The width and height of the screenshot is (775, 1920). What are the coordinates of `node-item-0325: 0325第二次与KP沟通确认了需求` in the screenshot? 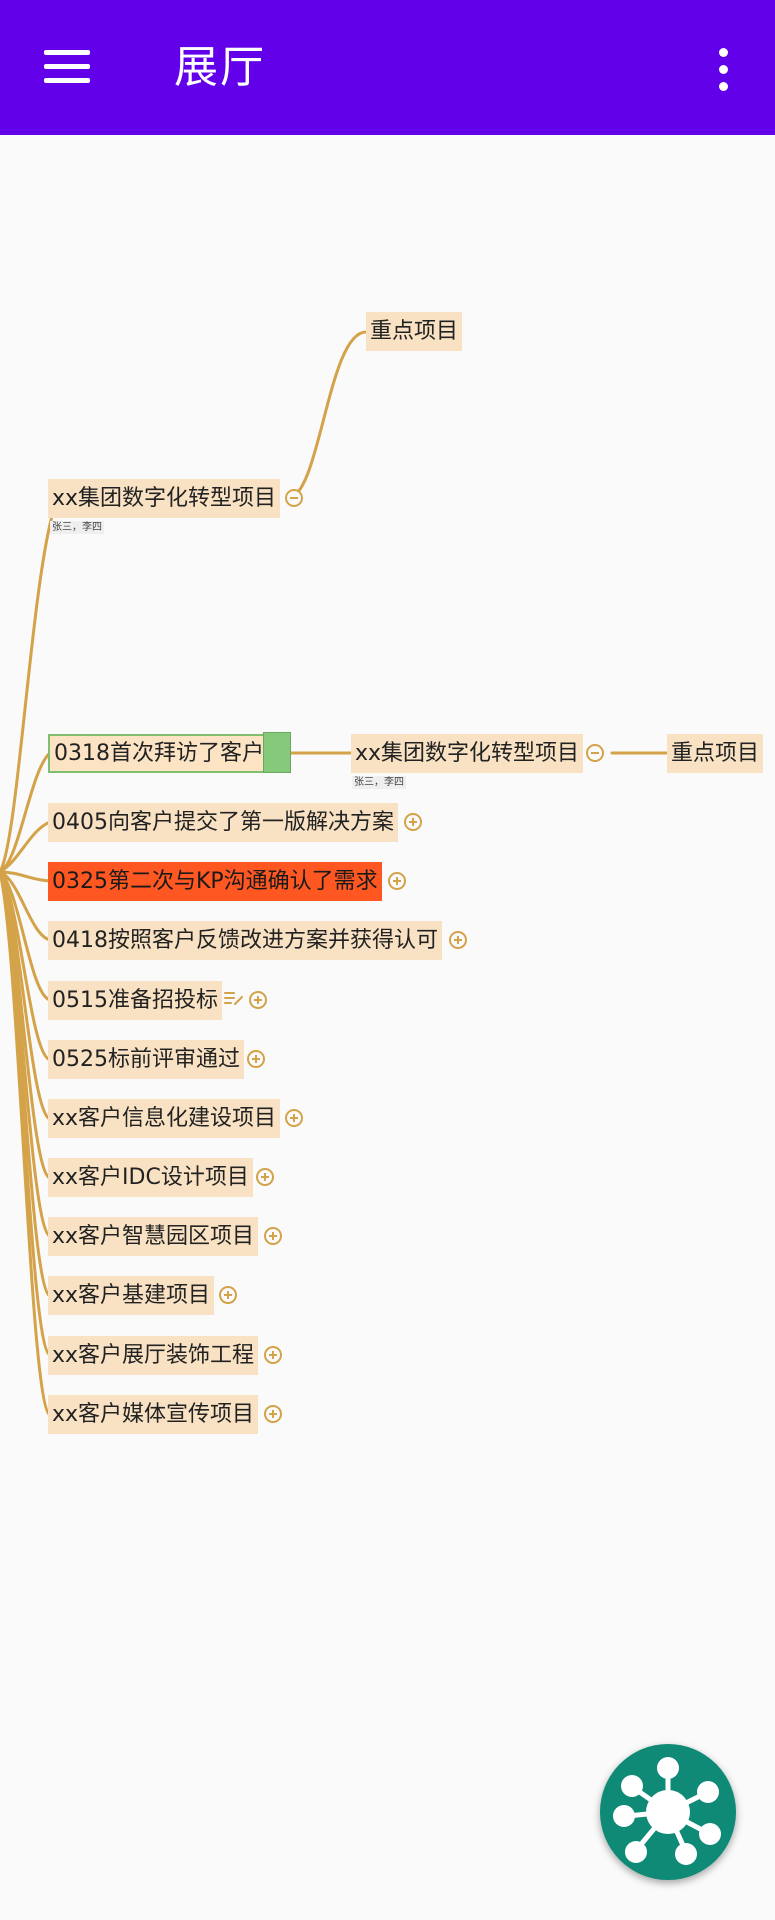 It's located at (215, 881).